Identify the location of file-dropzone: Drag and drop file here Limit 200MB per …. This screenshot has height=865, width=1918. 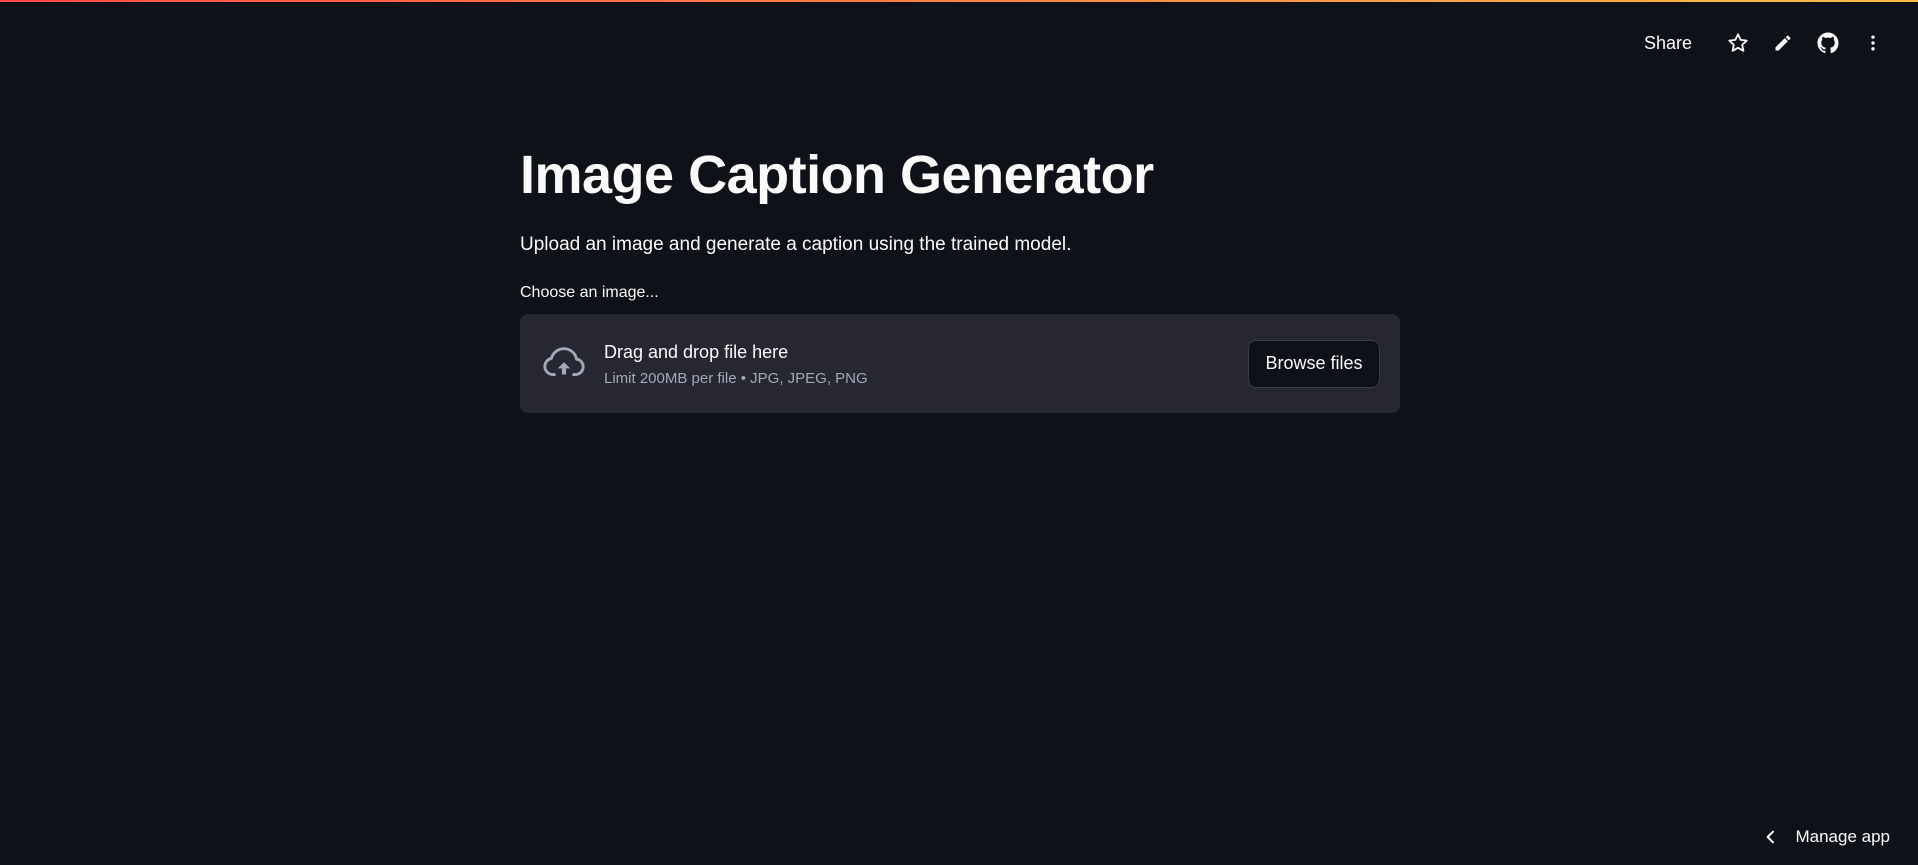
(960, 363).